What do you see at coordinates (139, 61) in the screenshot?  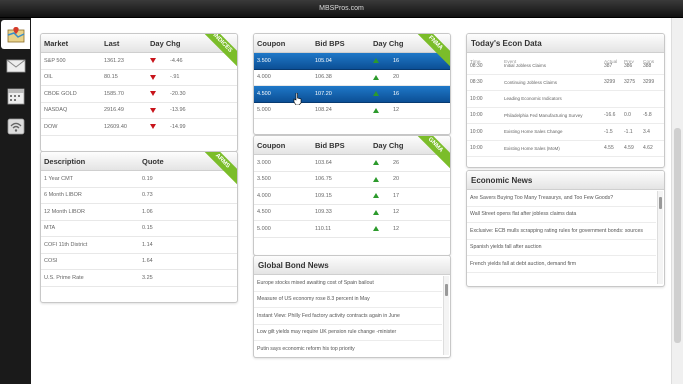 I see `table-row: S&P 500 1361.23 -4.46` at bounding box center [139, 61].